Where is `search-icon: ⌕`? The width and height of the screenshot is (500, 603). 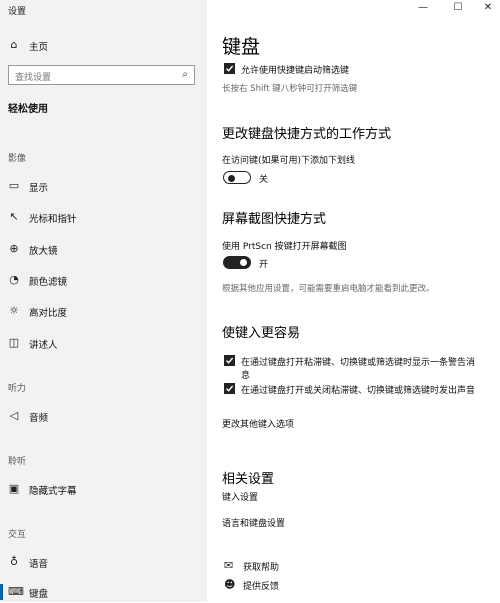
search-icon: ⌕ is located at coordinates (185, 74).